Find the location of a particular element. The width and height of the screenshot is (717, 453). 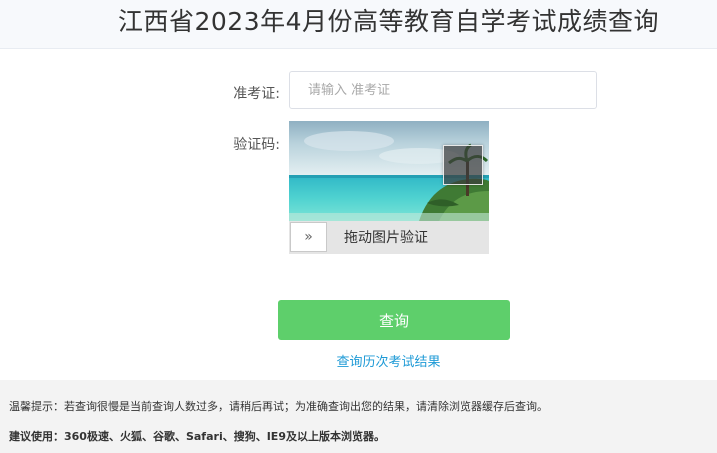

history-results-link: 查询历次考试结果 is located at coordinates (358, 360).